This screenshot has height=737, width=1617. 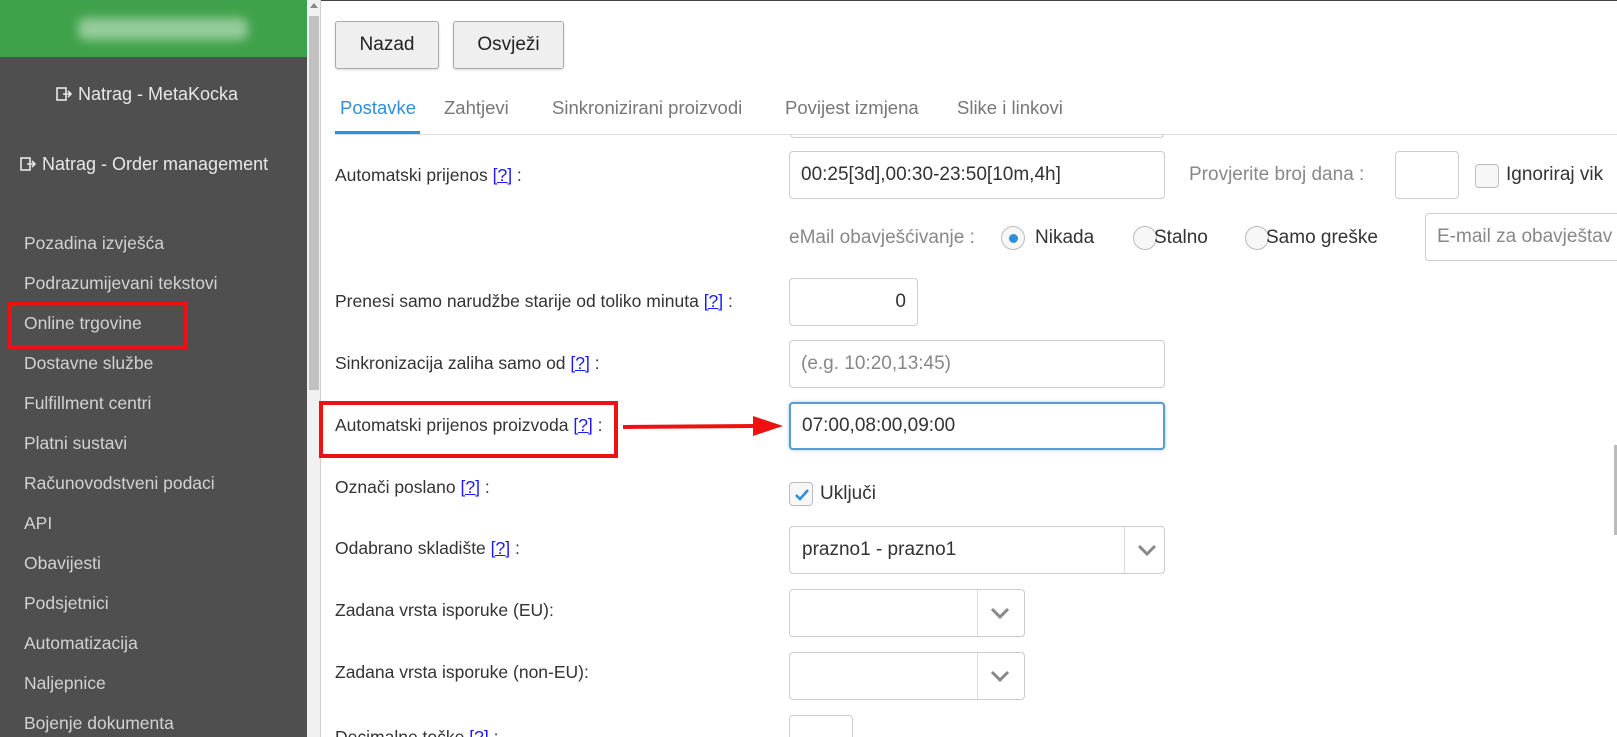 I want to click on stock-sync-times-input: (e.g. 10:20,13:45), so click(x=977, y=364).